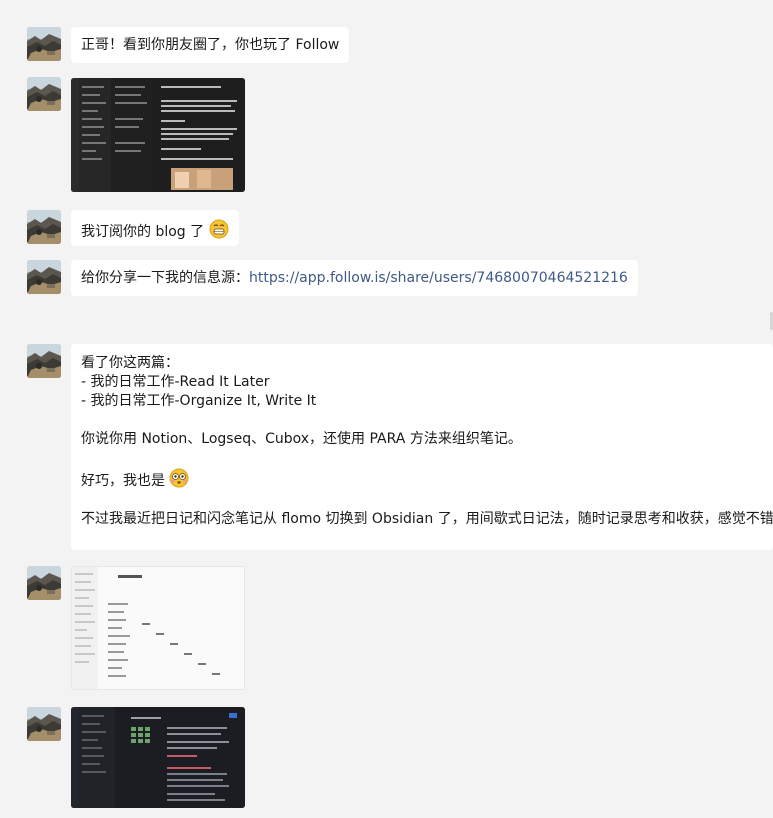 The width and height of the screenshot is (773, 818). I want to click on message-bubble: 正哥！看到你朋友圈了，你也玩了 Follow, so click(210, 45).